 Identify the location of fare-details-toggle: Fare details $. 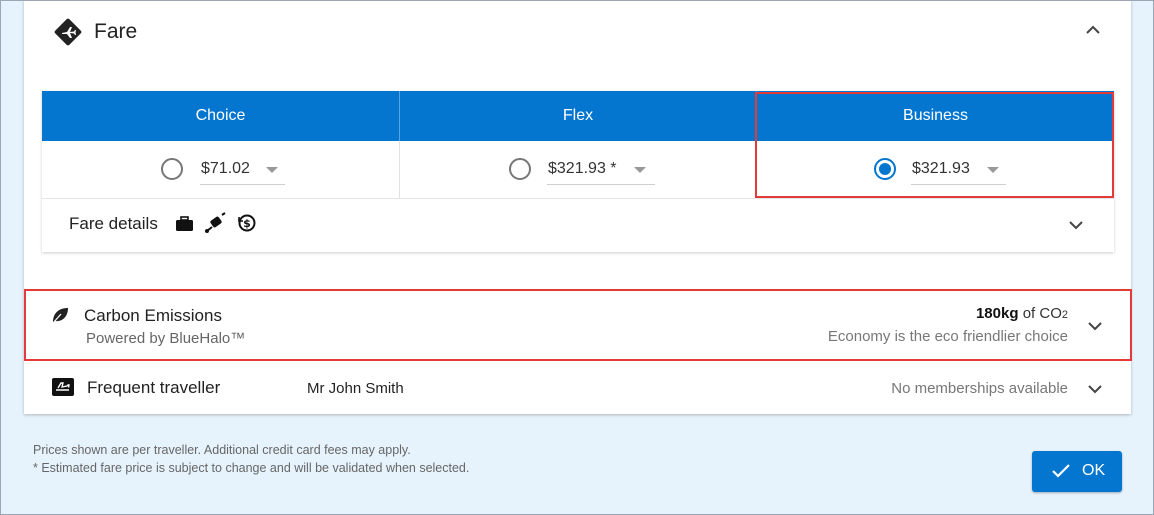
(578, 225).